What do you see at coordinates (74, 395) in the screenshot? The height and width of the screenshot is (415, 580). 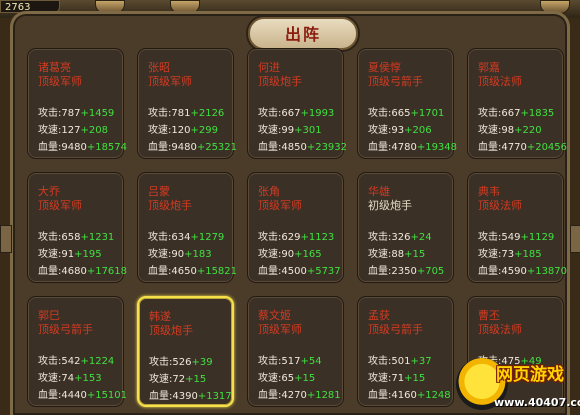 I see `hp-stat-value: 4440` at bounding box center [74, 395].